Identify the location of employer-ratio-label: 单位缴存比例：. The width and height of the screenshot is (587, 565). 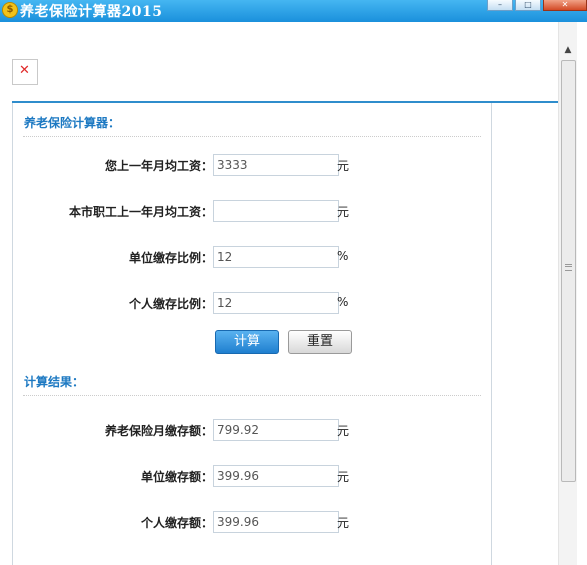
(170, 258).